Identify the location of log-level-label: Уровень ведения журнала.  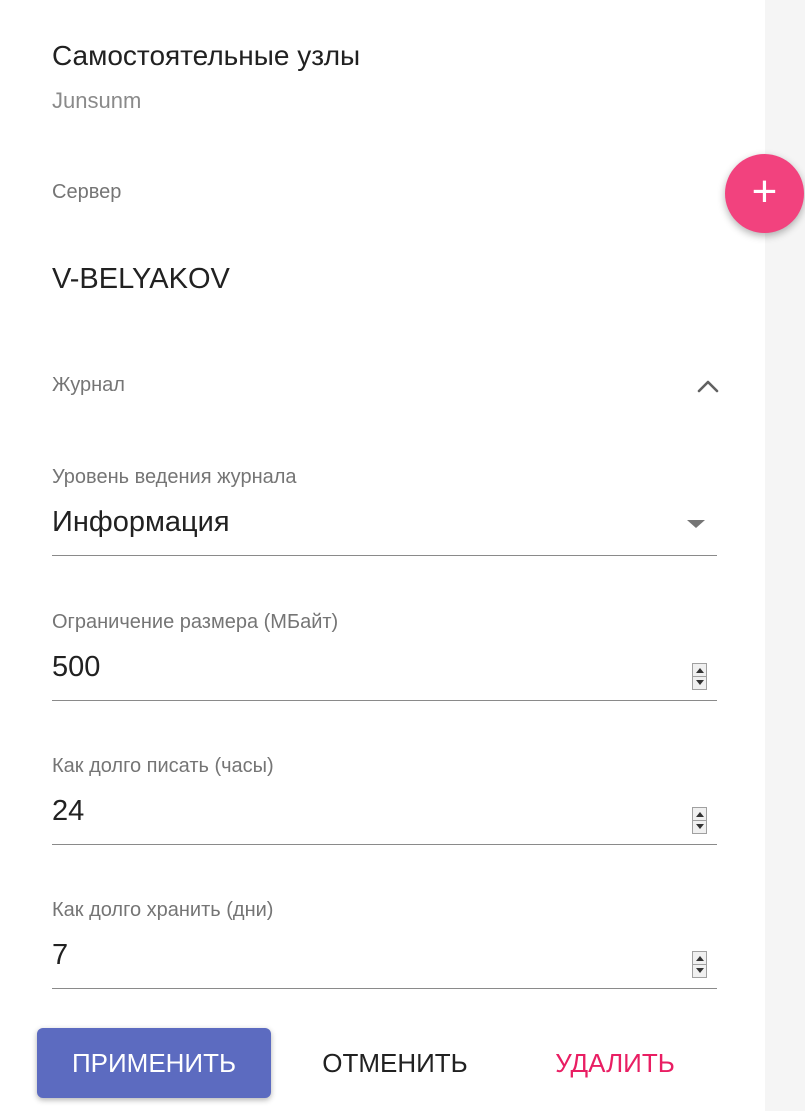
(174, 477).